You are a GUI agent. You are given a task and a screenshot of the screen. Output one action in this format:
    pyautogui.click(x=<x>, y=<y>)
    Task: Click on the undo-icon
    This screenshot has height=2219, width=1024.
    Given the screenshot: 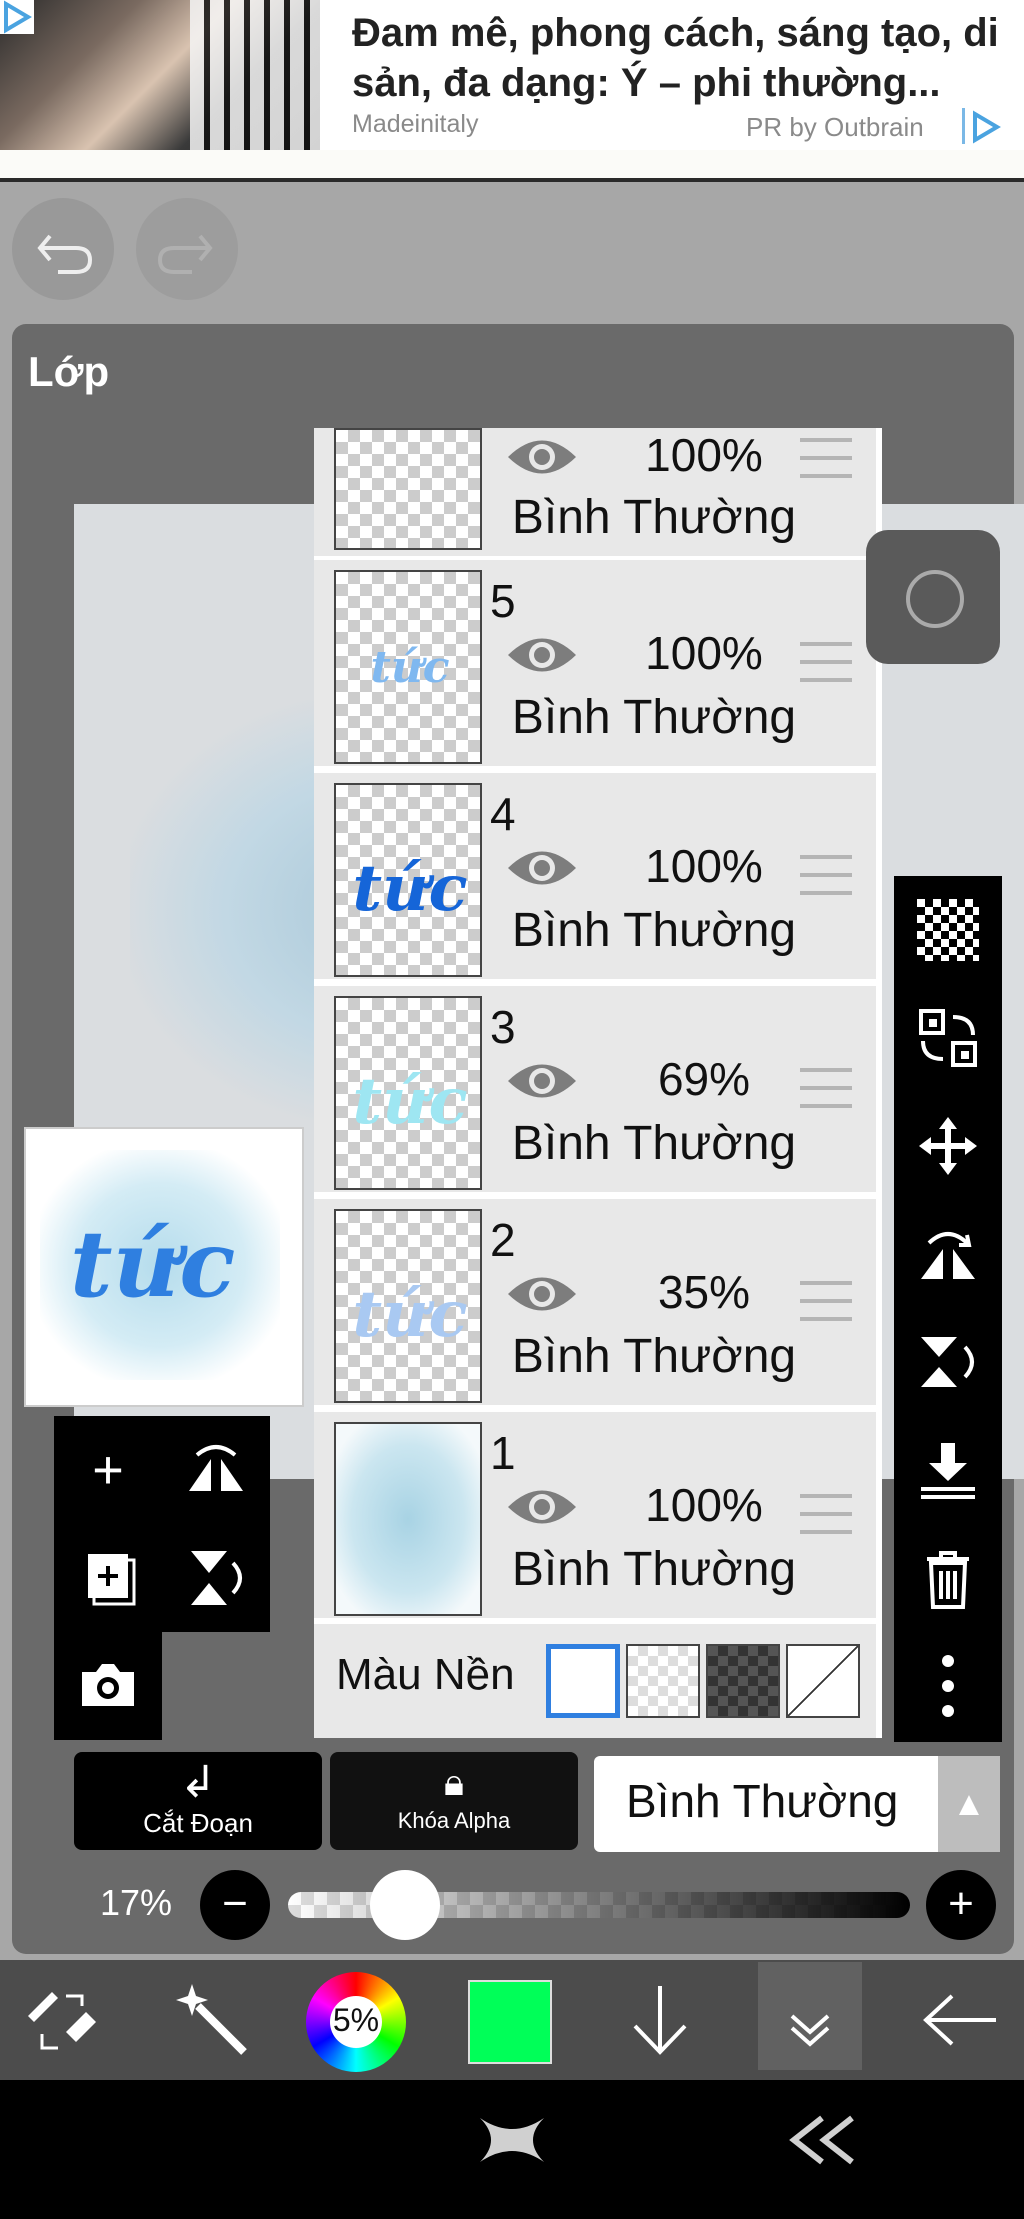 What is the action you would take?
    pyautogui.click(x=65, y=254)
    